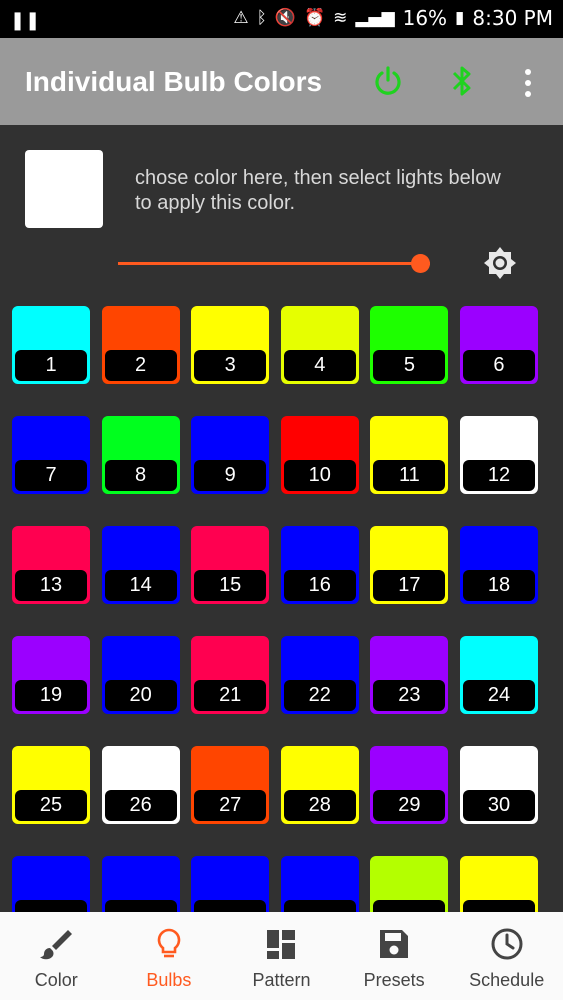 This screenshot has width=563, height=1000. What do you see at coordinates (460, 18) in the screenshot?
I see `battery-icon: ▮` at bounding box center [460, 18].